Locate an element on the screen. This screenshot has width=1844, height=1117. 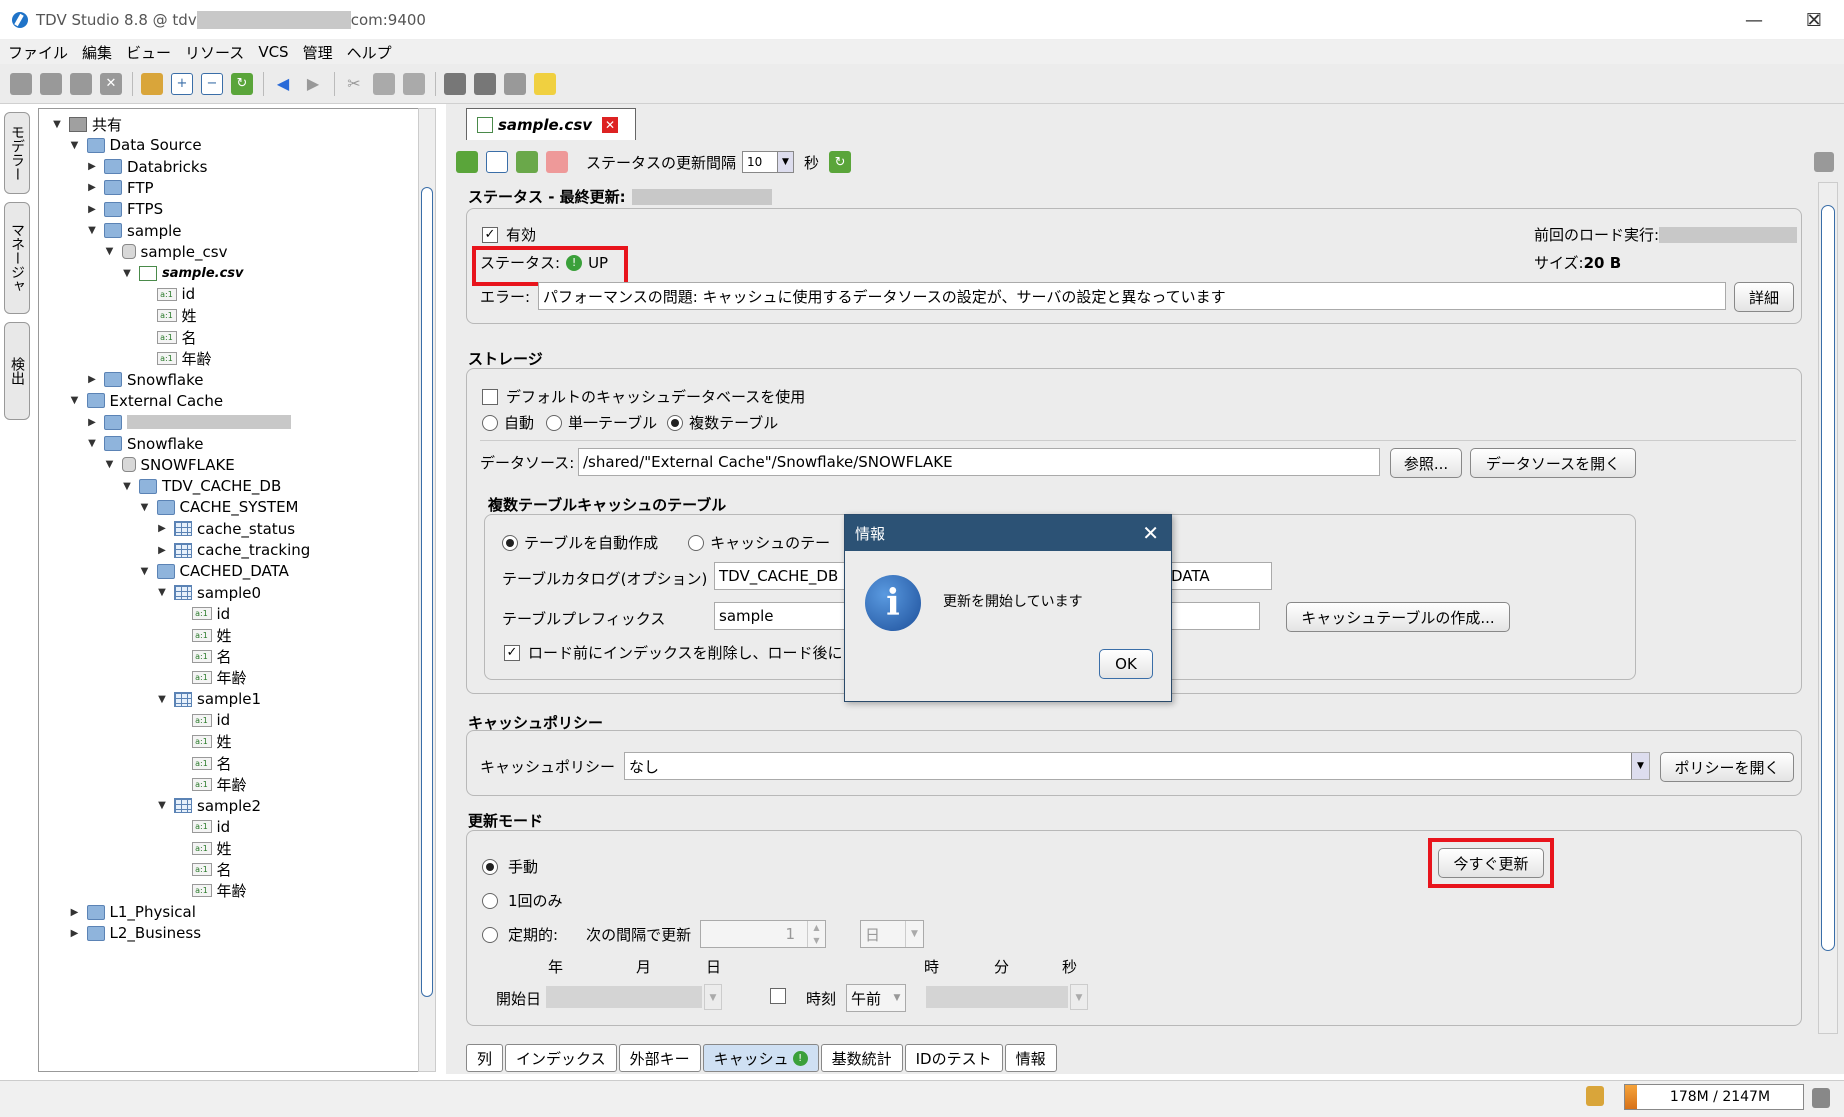
refresh-manual-row: 手動 is located at coordinates (510, 866).